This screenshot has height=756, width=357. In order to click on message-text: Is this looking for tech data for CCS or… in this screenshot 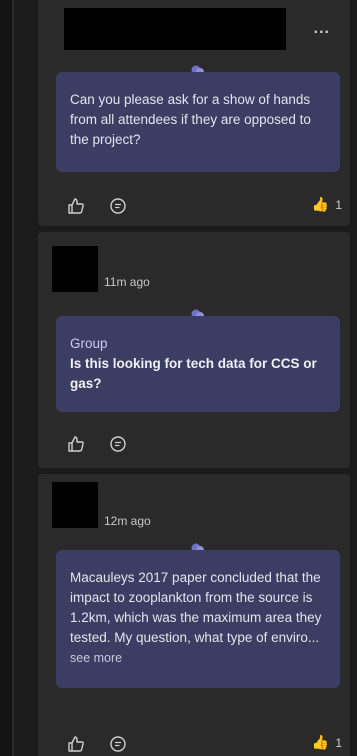, I will do `click(193, 373)`.